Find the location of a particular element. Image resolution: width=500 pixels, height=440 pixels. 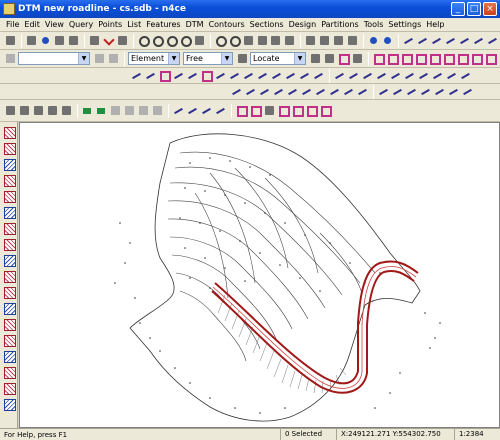

paste-icon is located at coordinates (338, 40).